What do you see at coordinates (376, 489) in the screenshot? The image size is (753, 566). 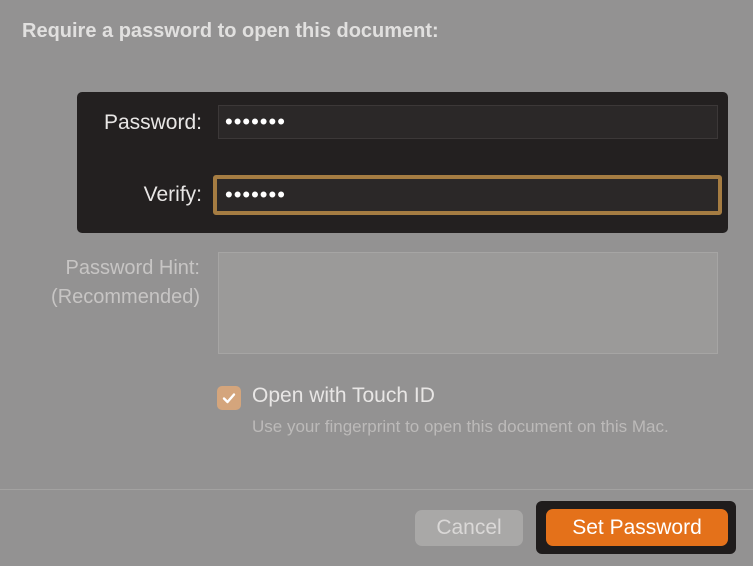 I see `footer-separator` at bounding box center [376, 489].